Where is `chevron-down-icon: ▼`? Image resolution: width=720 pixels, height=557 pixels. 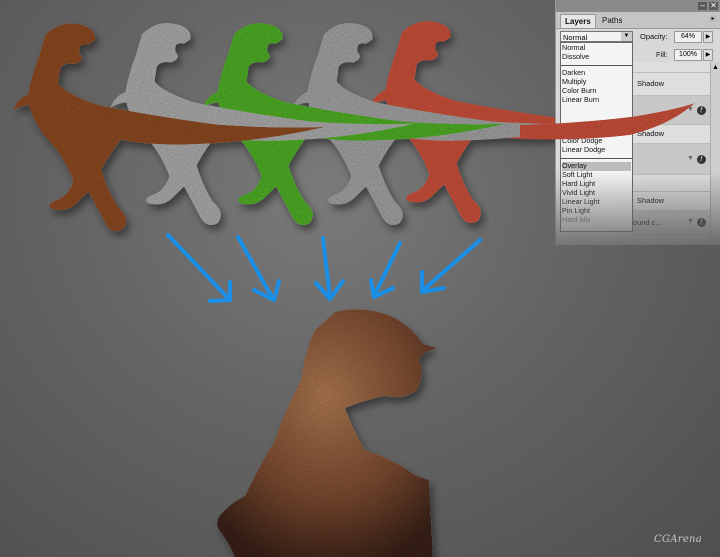
chevron-down-icon: ▼ is located at coordinates (626, 36).